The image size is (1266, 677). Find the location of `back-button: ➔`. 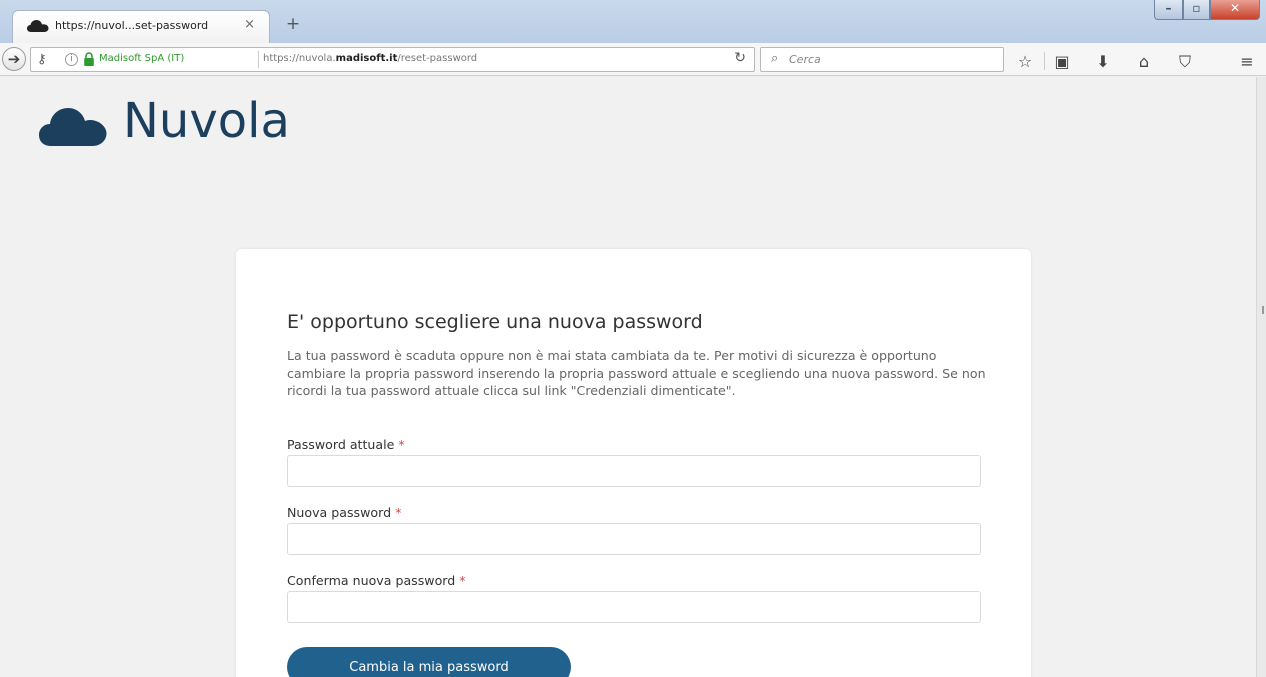

back-button: ➔ is located at coordinates (14, 59).